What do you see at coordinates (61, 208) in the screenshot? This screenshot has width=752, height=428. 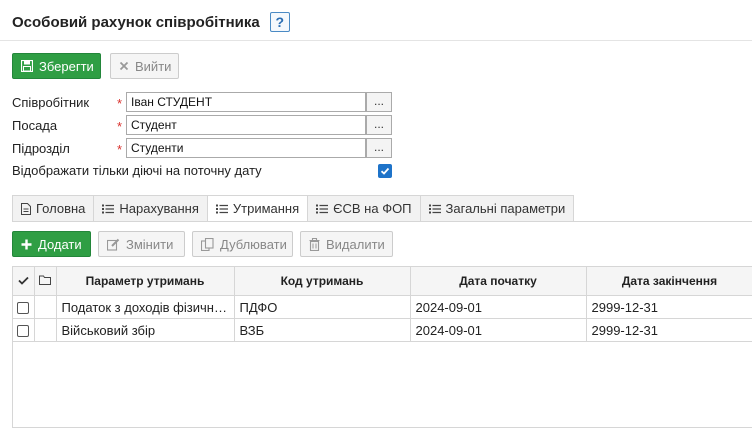 I see `tab-label: Головна` at bounding box center [61, 208].